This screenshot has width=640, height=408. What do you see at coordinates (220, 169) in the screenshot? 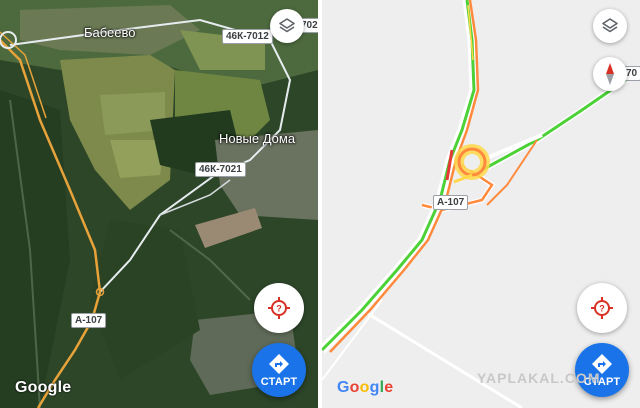
I see `road-shield-46k-7021: 46К-7021` at bounding box center [220, 169].